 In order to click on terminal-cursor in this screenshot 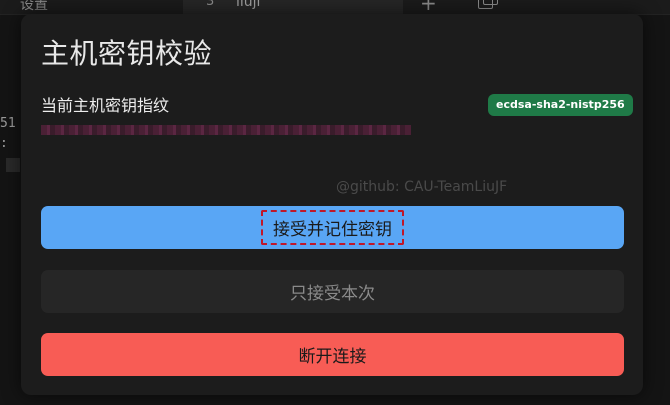, I will do `click(13, 165)`.